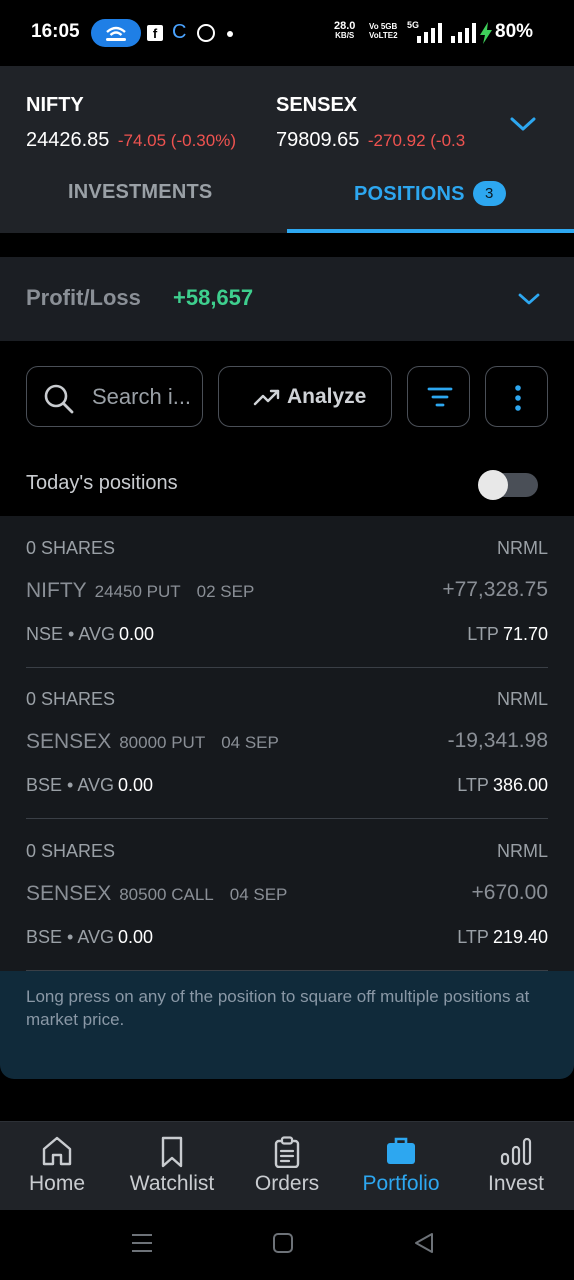 This screenshot has height=1280, width=574. Describe the element at coordinates (529, 299) in the screenshot. I see `expand-pnl-chevron-down-icon` at that location.